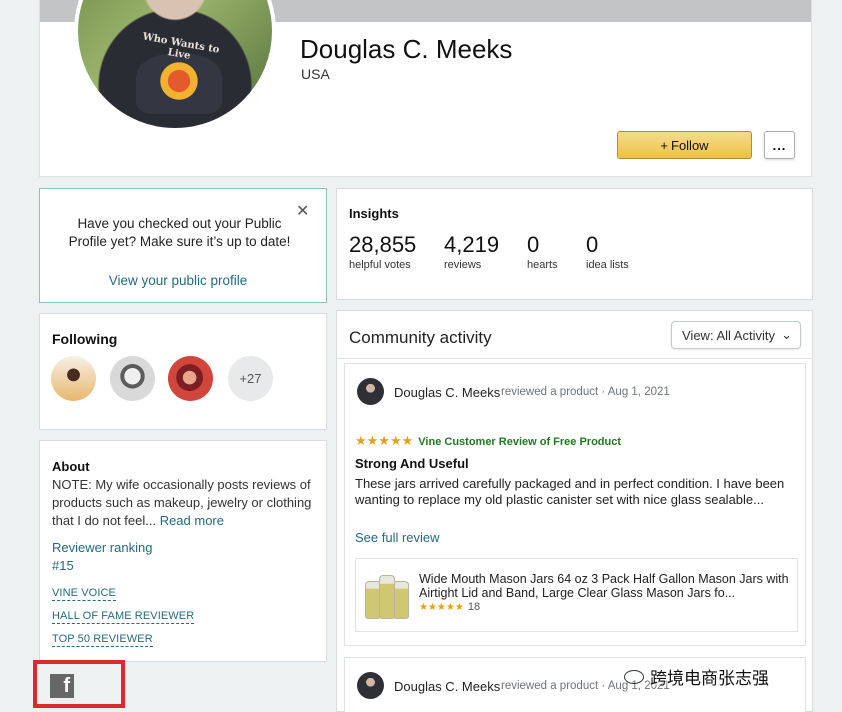  Describe the element at coordinates (420, 337) in the screenshot. I see `community-activity-title: Community activity` at that location.